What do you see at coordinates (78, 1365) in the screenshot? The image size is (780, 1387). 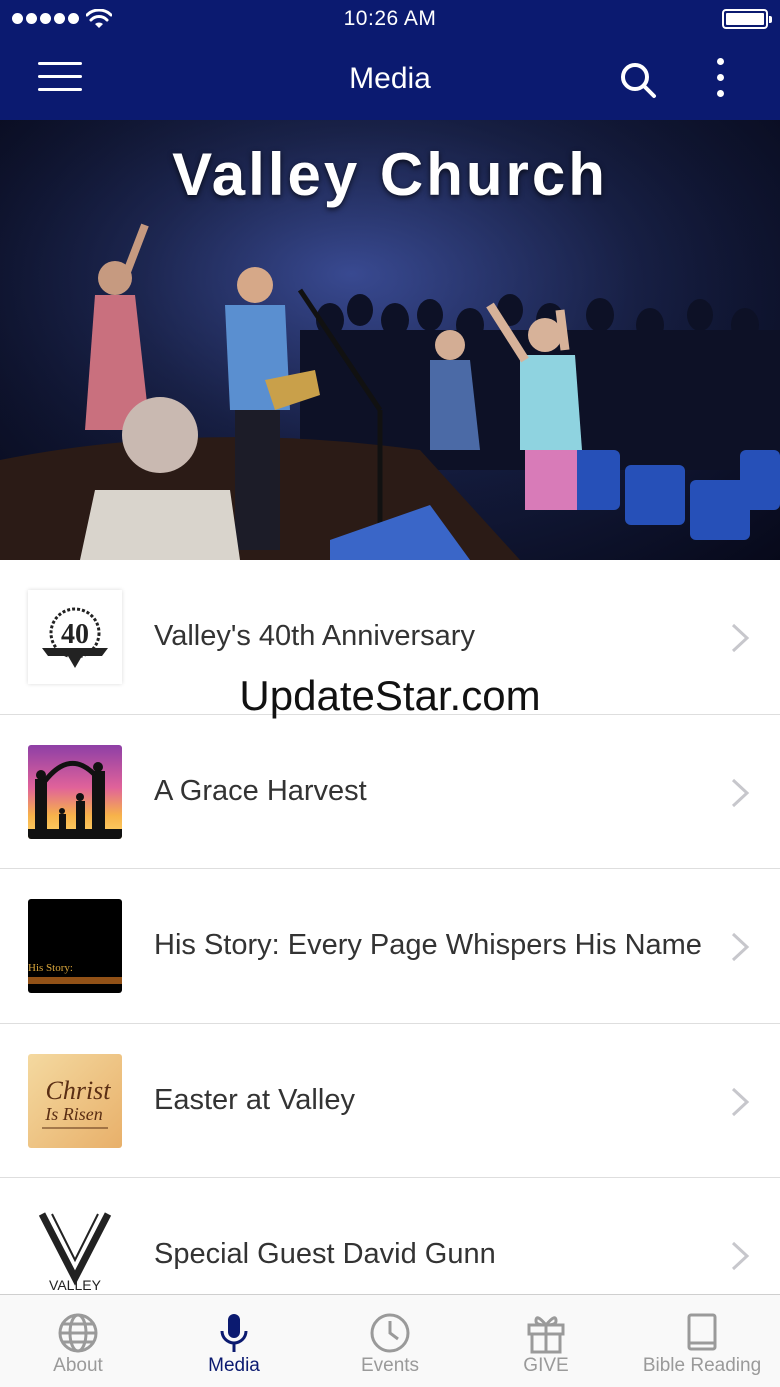 I see `tab-label: About` at bounding box center [78, 1365].